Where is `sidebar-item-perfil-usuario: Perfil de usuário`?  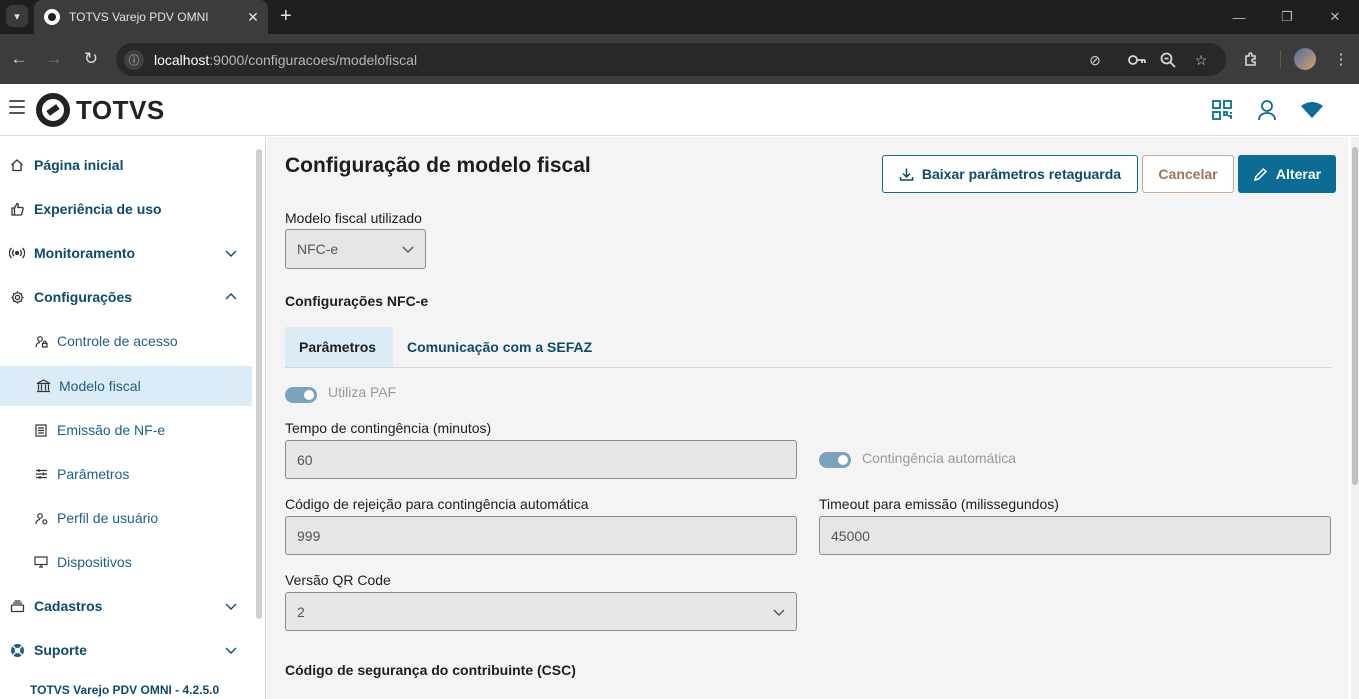 sidebar-item-perfil-usuario: Perfil de usuário is located at coordinates (126, 518).